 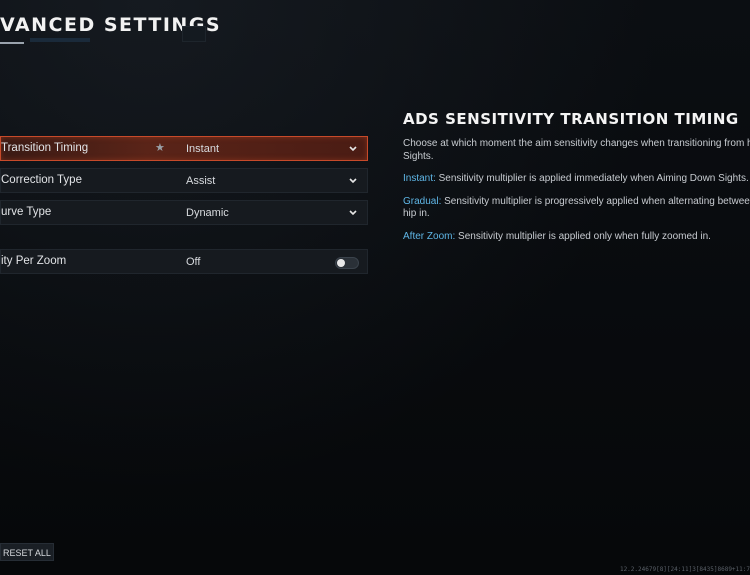 I want to click on setting-value: Instant, so click(x=203, y=149).